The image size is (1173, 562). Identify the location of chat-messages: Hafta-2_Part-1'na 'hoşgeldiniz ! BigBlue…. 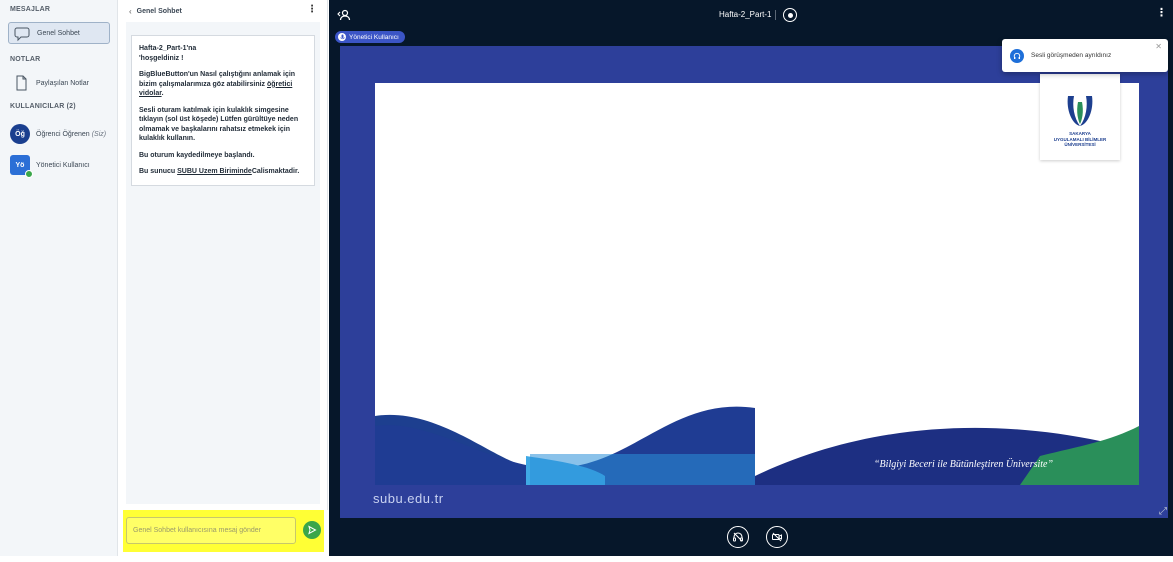
(223, 263).